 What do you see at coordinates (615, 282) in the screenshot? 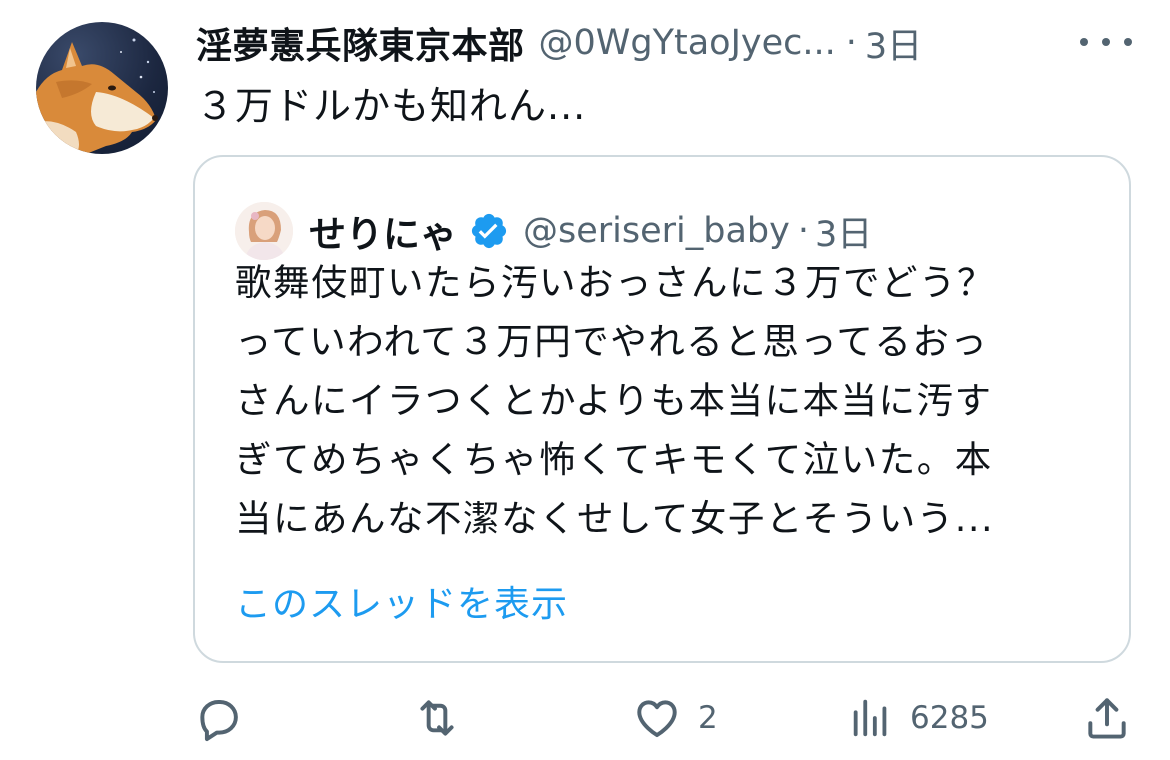
I see `quoted-text-line: 歌舞伎町いたら汚いおっさんに３万でどう？` at bounding box center [615, 282].